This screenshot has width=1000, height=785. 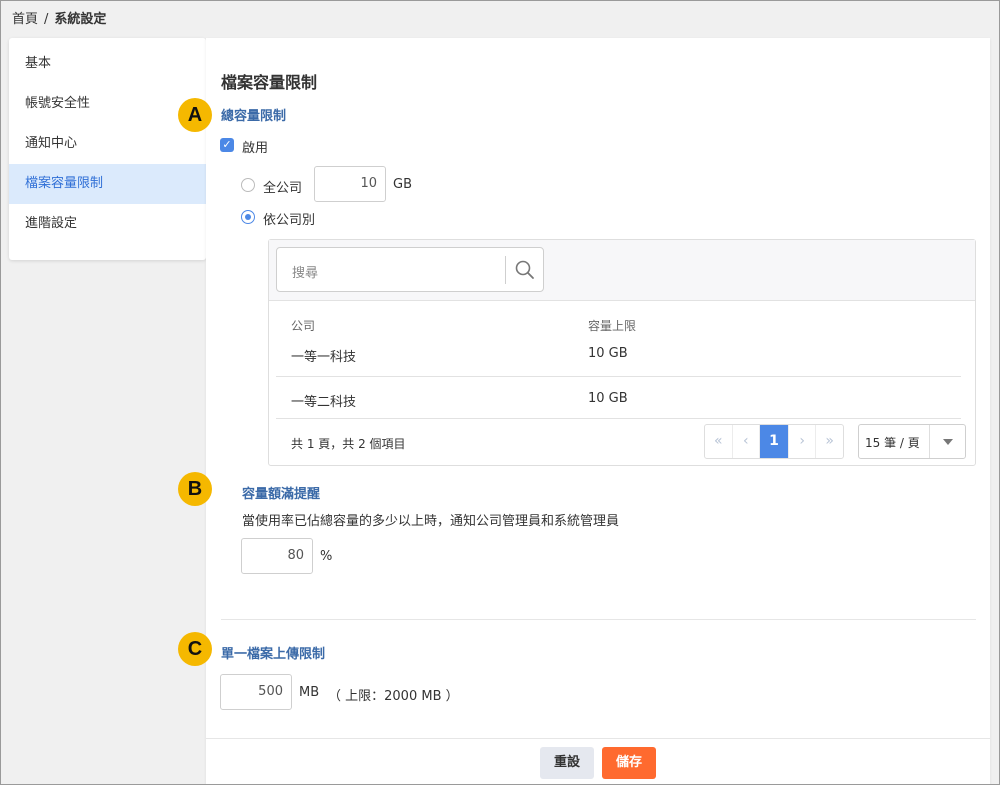 What do you see at coordinates (410, 269) in the screenshot?
I see `search-input: 搜尋` at bounding box center [410, 269].